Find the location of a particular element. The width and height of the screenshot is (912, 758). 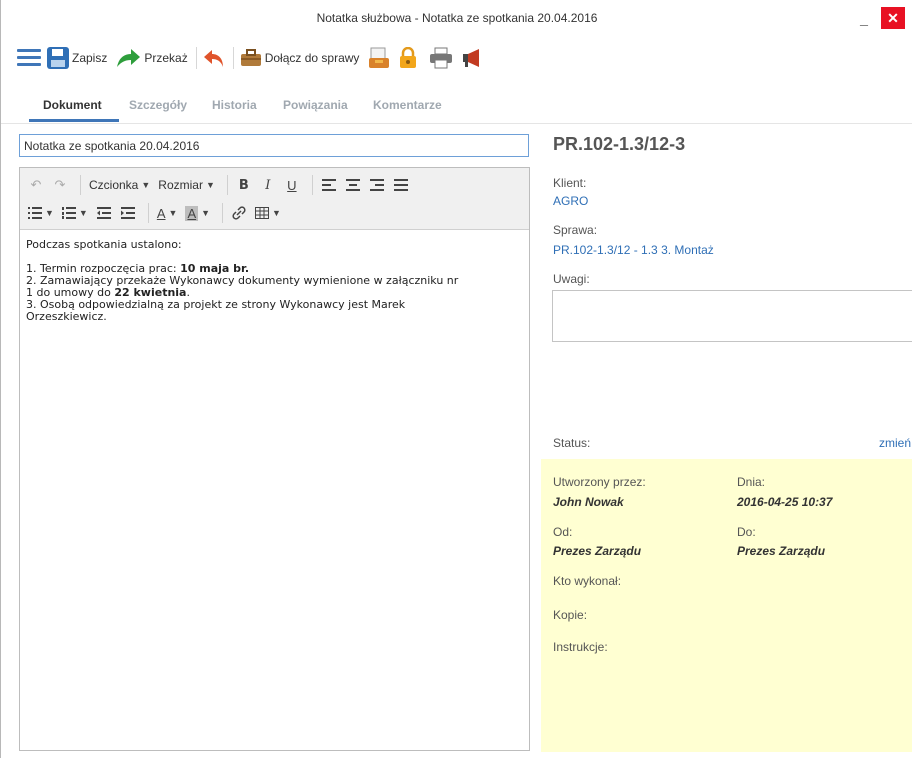

close-button: ✕ is located at coordinates (893, 18).